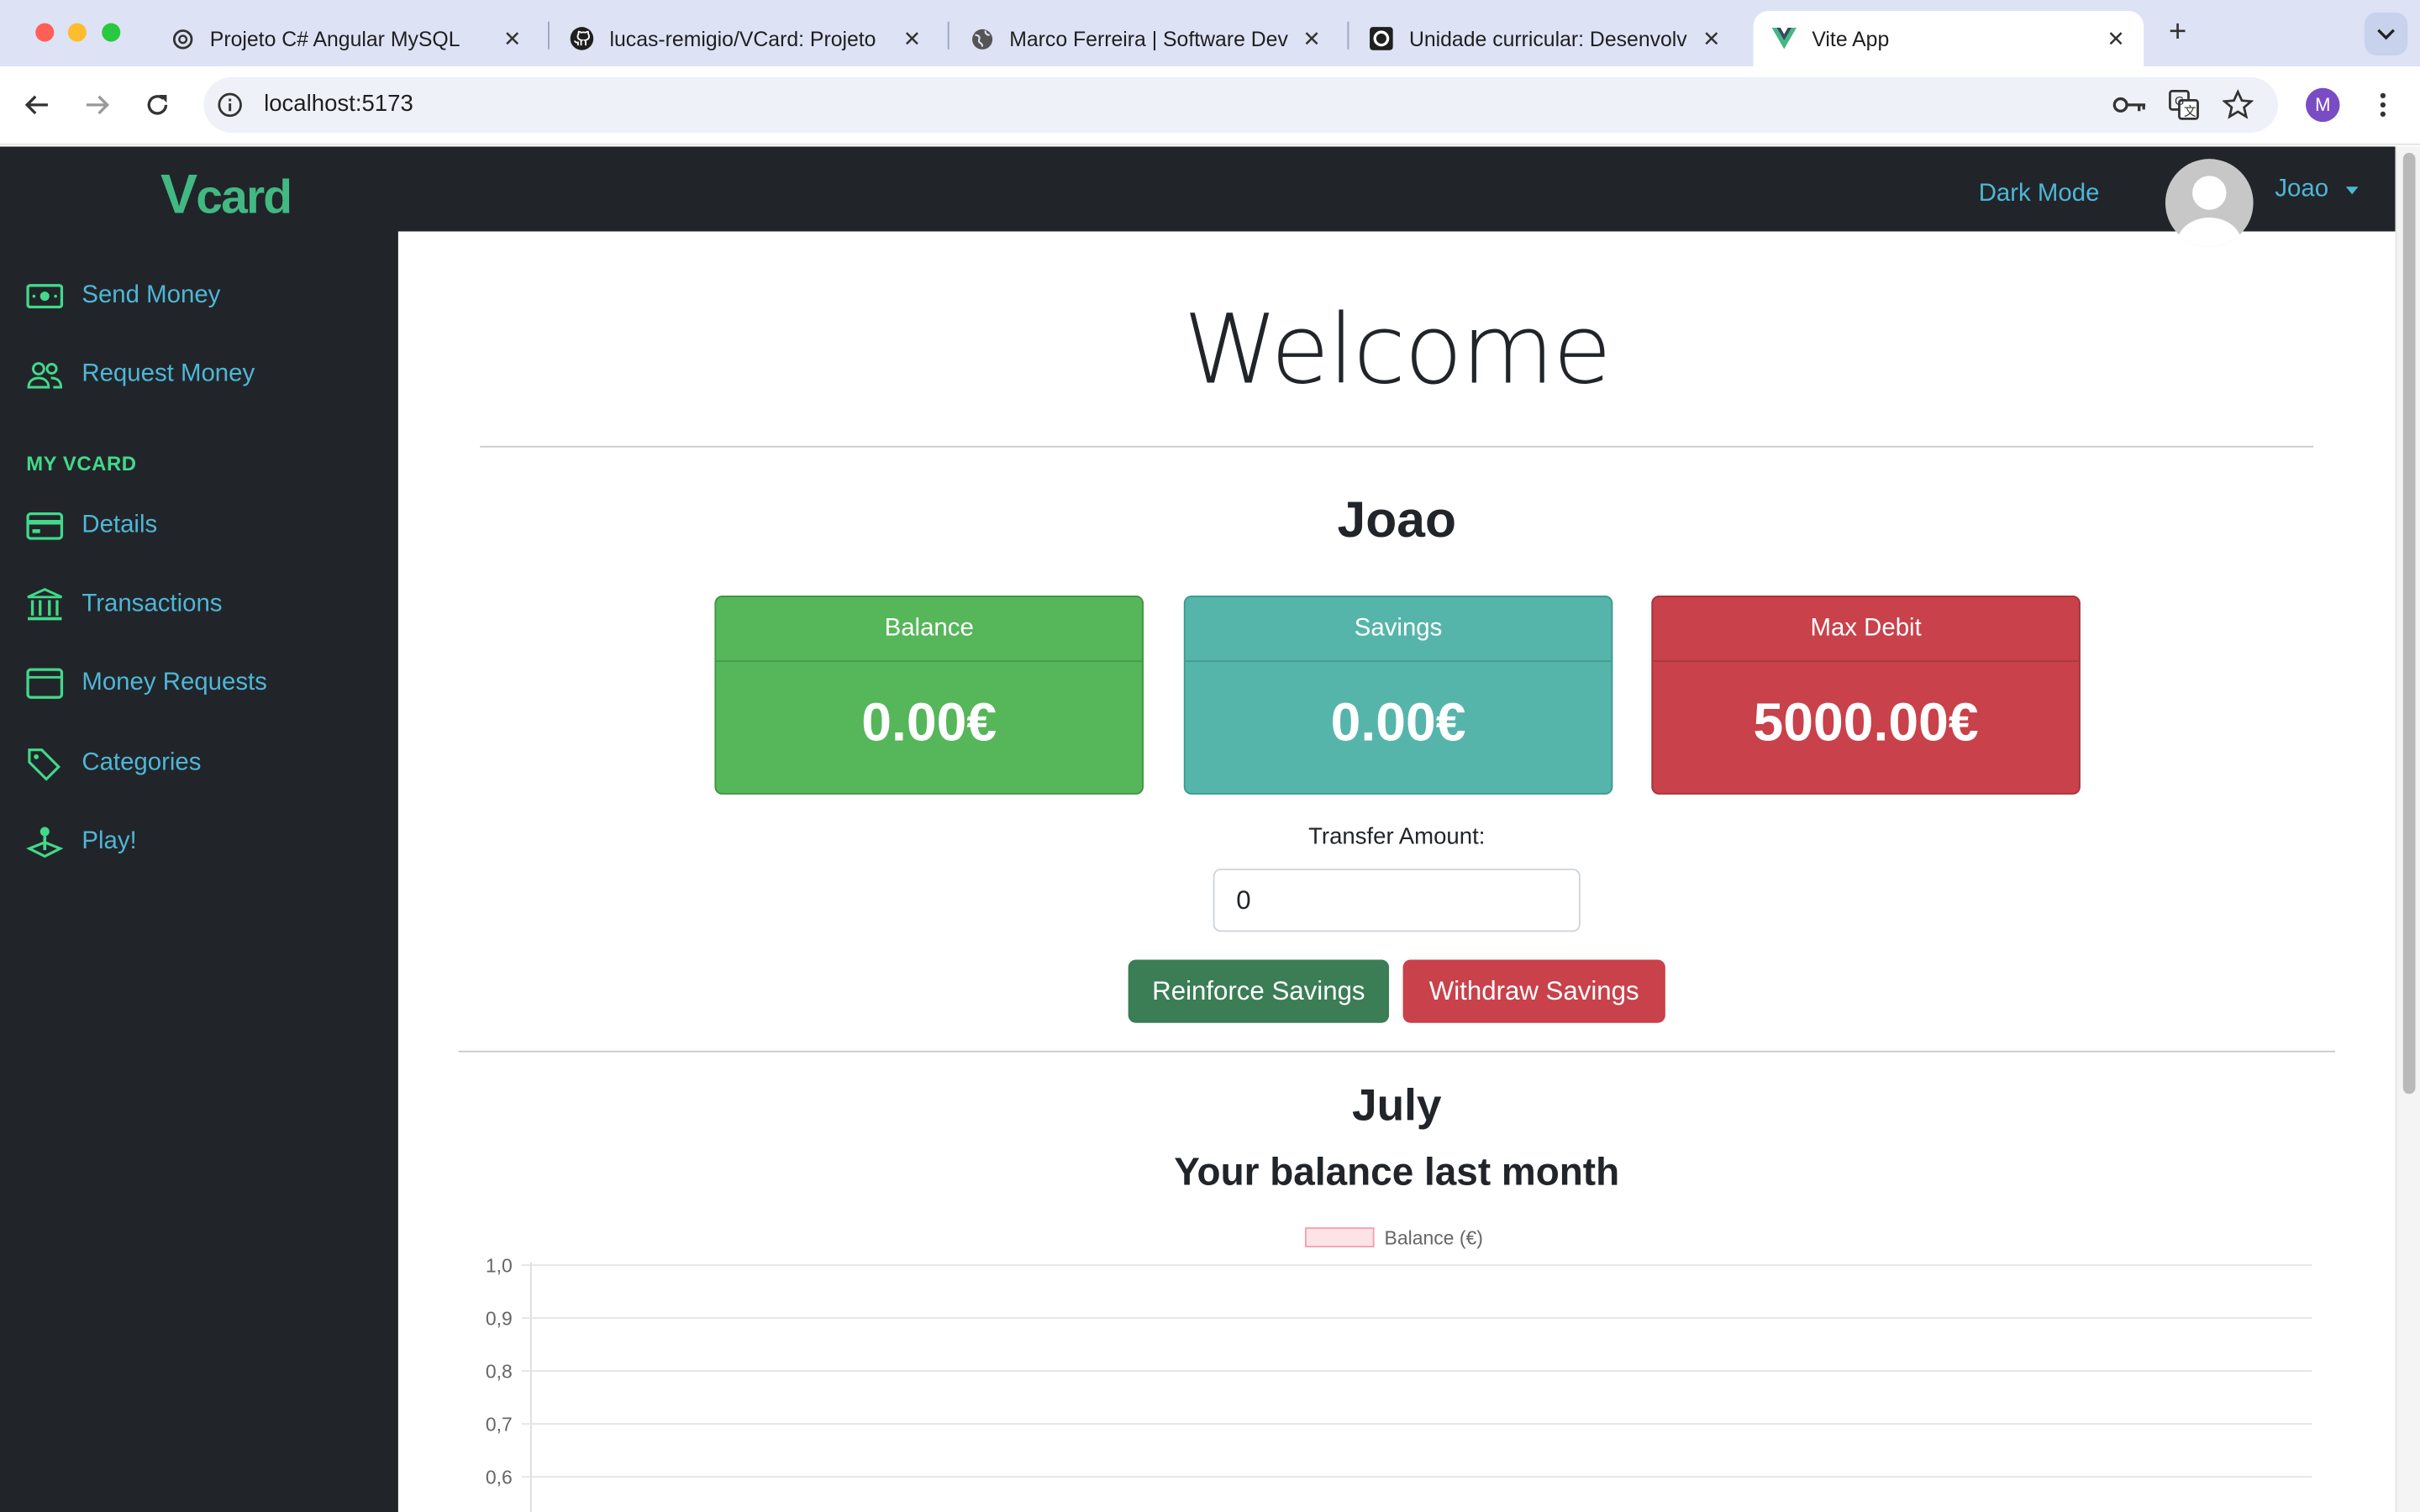 This screenshot has width=2420, height=1512. I want to click on sidebar-item-request-money: Request Money, so click(139, 374).